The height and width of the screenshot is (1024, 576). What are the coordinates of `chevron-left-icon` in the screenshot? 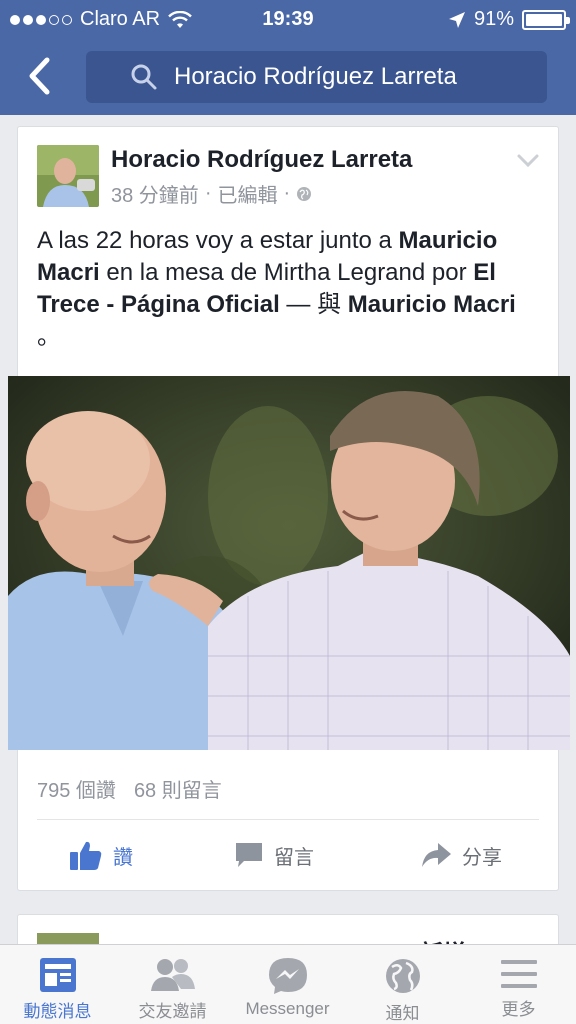 It's located at (39, 76).